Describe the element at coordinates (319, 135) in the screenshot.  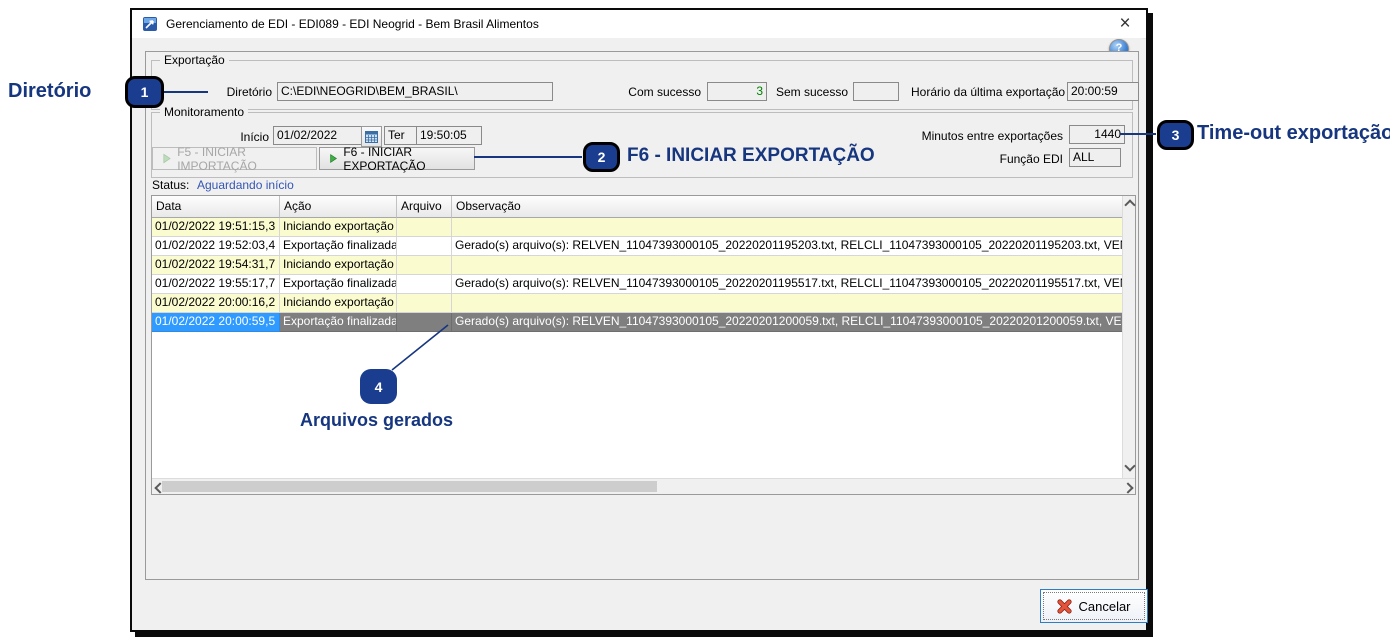
I see `inicio-date-field: 01/02/2022` at that location.